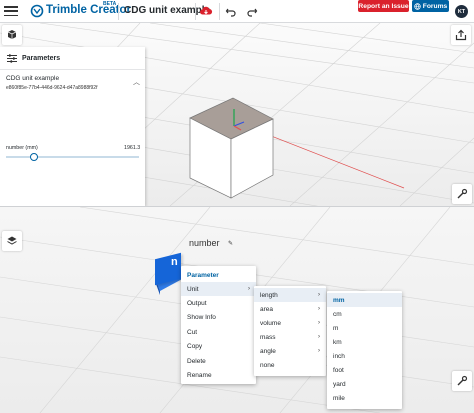 The image size is (474, 413). What do you see at coordinates (218, 332) in the screenshot?
I see `menu-item-cut: Cut` at bounding box center [218, 332].